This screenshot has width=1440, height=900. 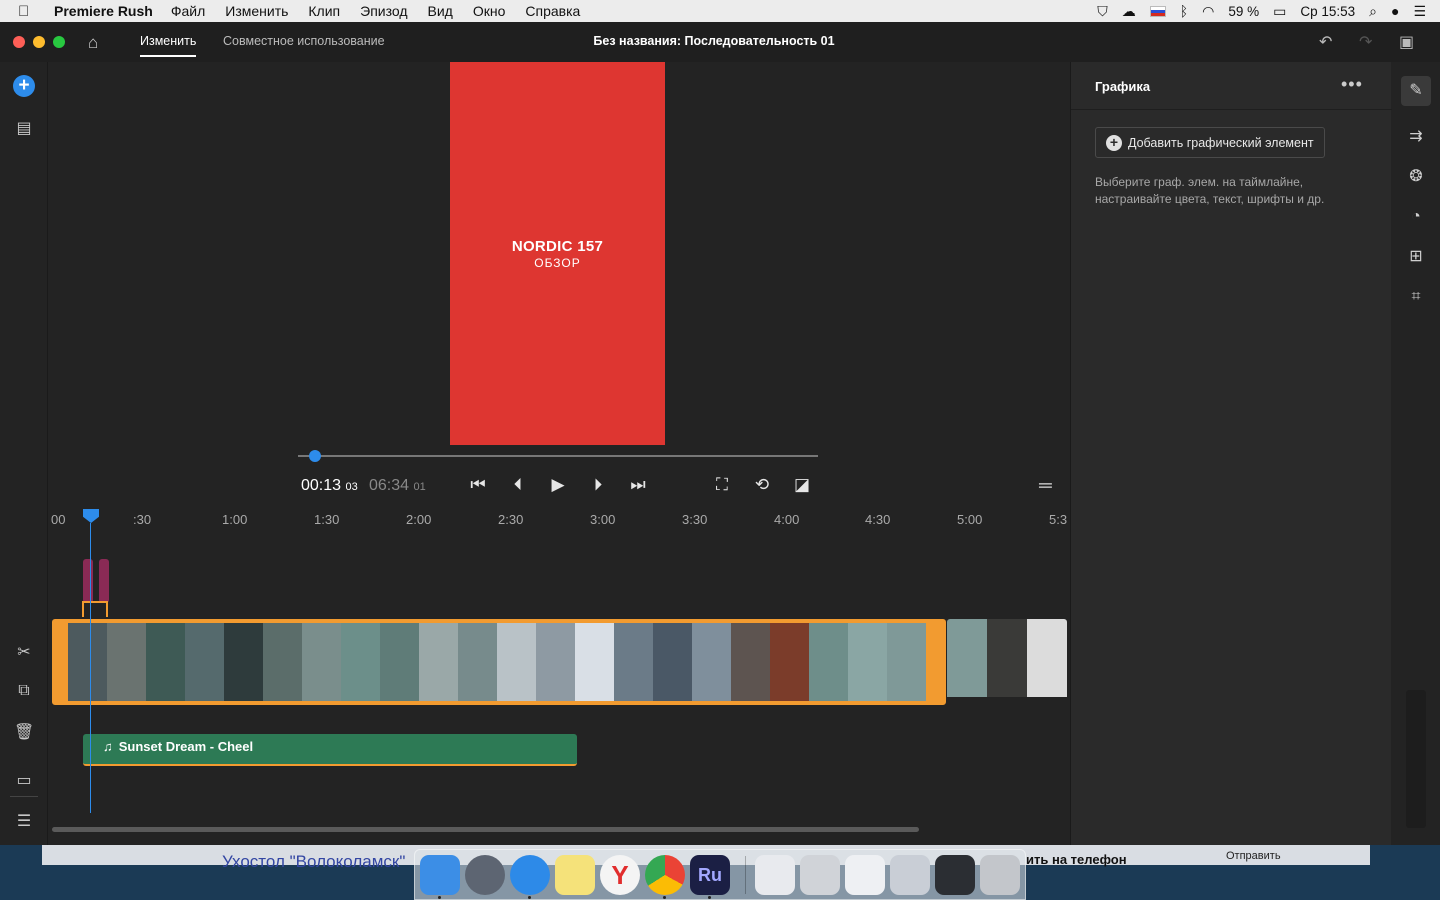 I want to click on bluetooth-icon: ᛒ, so click(x=1184, y=11).